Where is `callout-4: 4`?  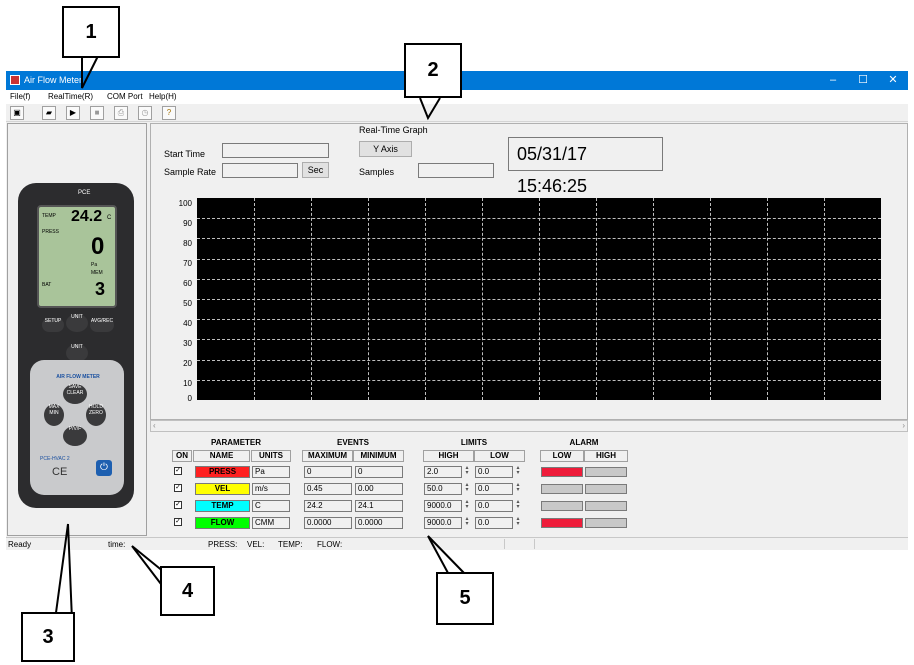
callout-4: 4 is located at coordinates (187, 591).